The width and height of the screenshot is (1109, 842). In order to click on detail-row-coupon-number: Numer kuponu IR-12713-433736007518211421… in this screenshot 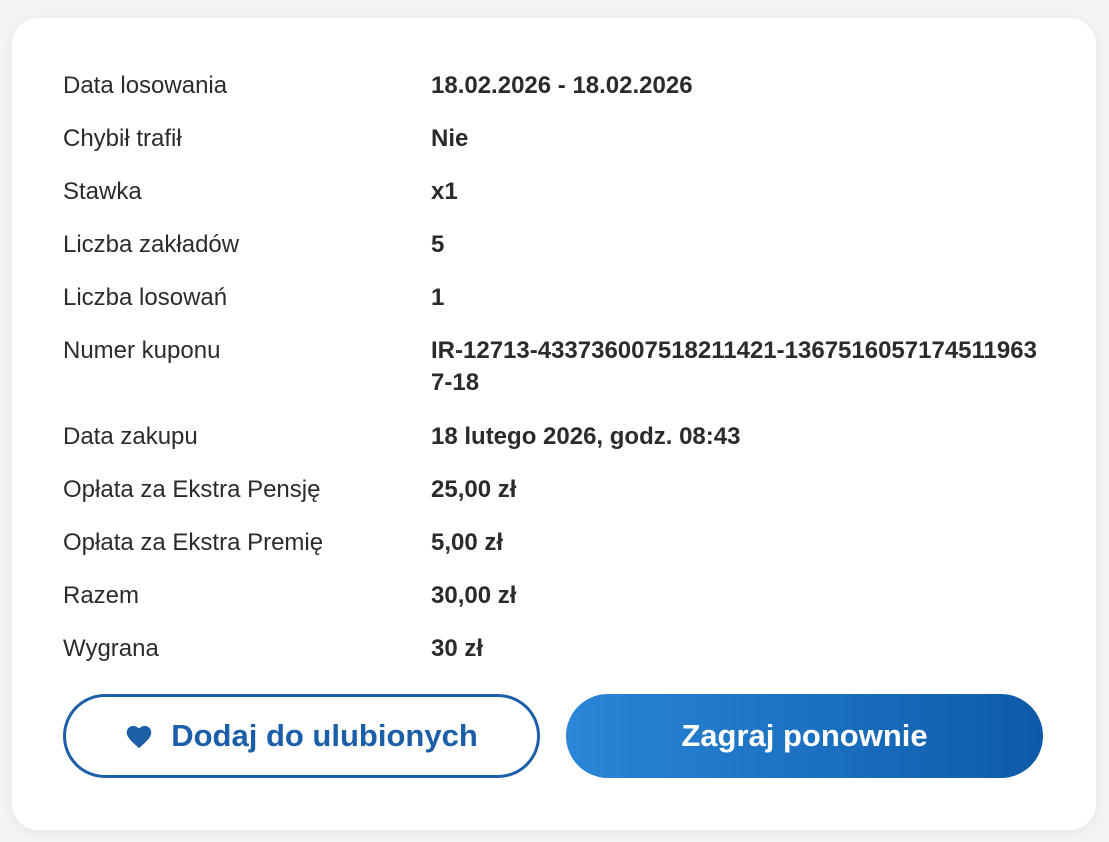, I will do `click(558, 378)`.